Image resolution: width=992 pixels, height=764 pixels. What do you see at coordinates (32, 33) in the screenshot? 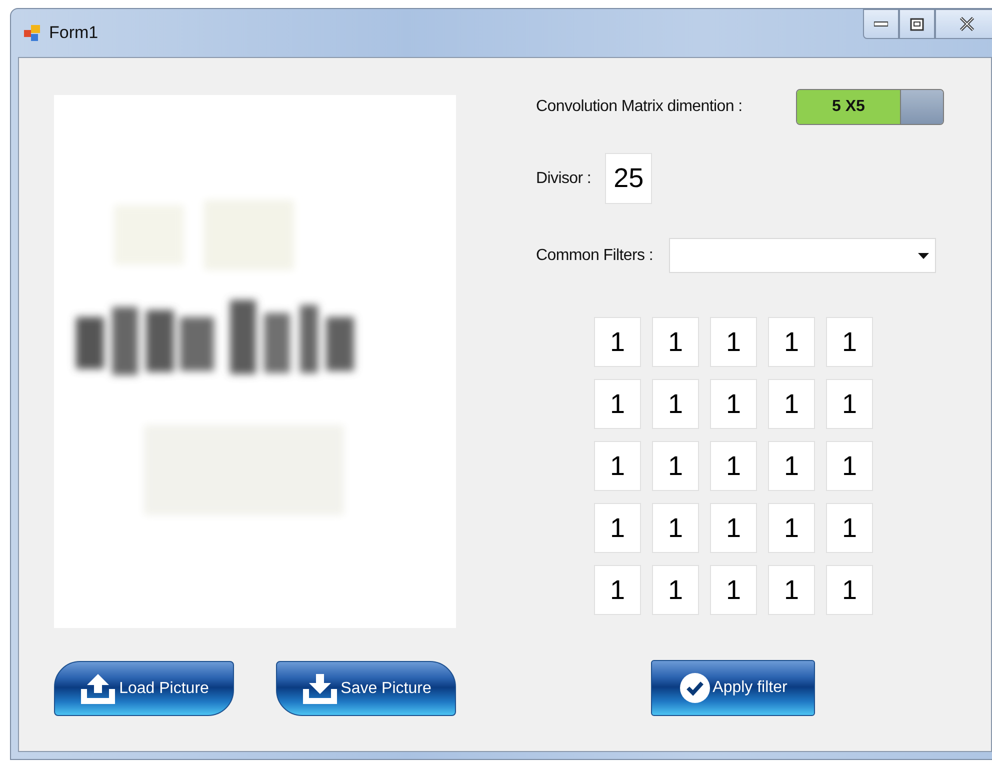
I see `app-icon` at bounding box center [32, 33].